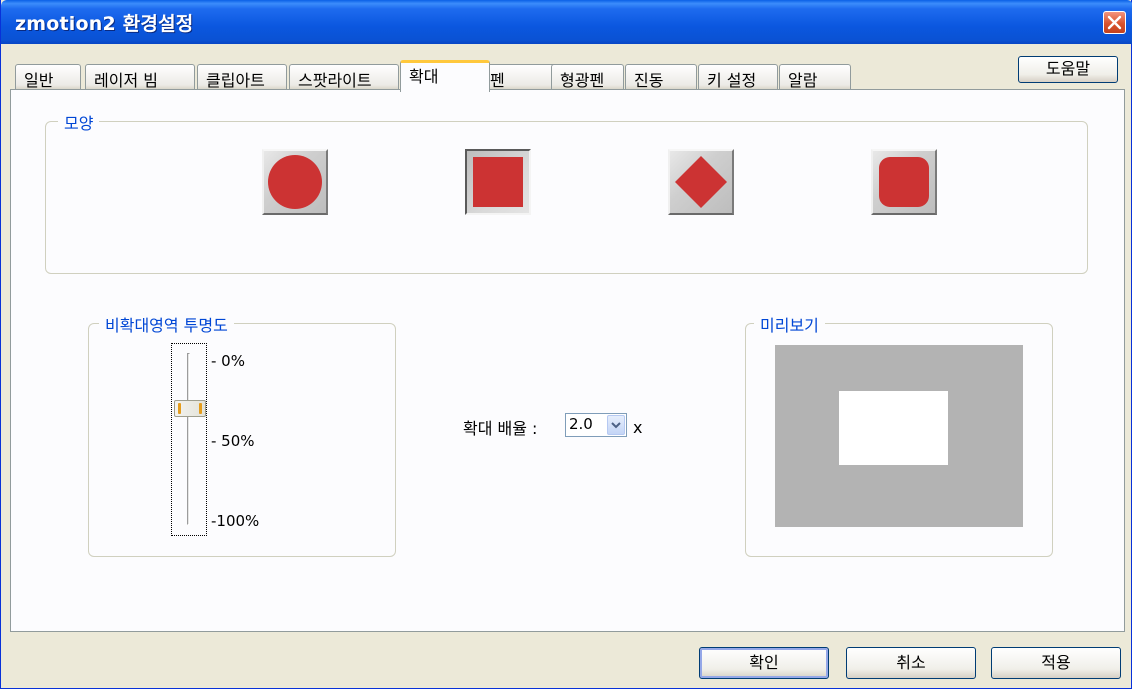  I want to click on tab-alarm: 알람, so click(815, 77).